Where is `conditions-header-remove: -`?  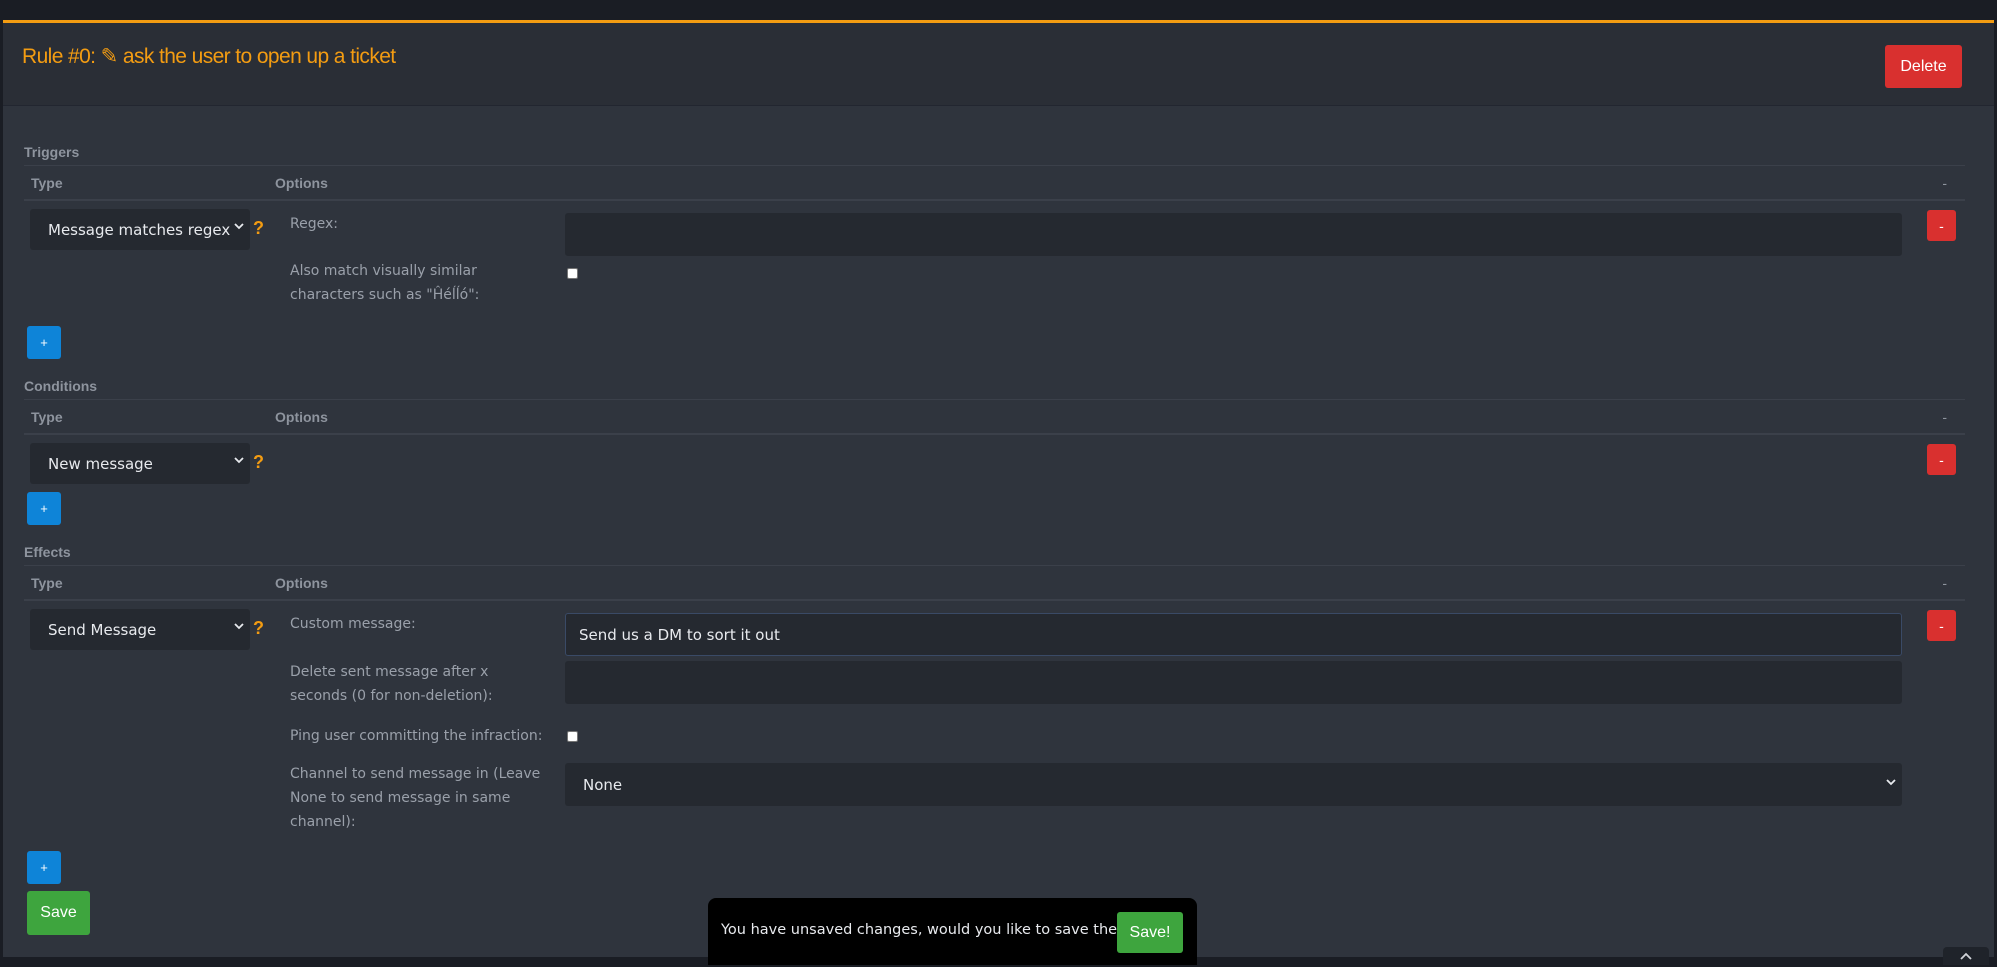
conditions-header-remove: - is located at coordinates (1944, 417).